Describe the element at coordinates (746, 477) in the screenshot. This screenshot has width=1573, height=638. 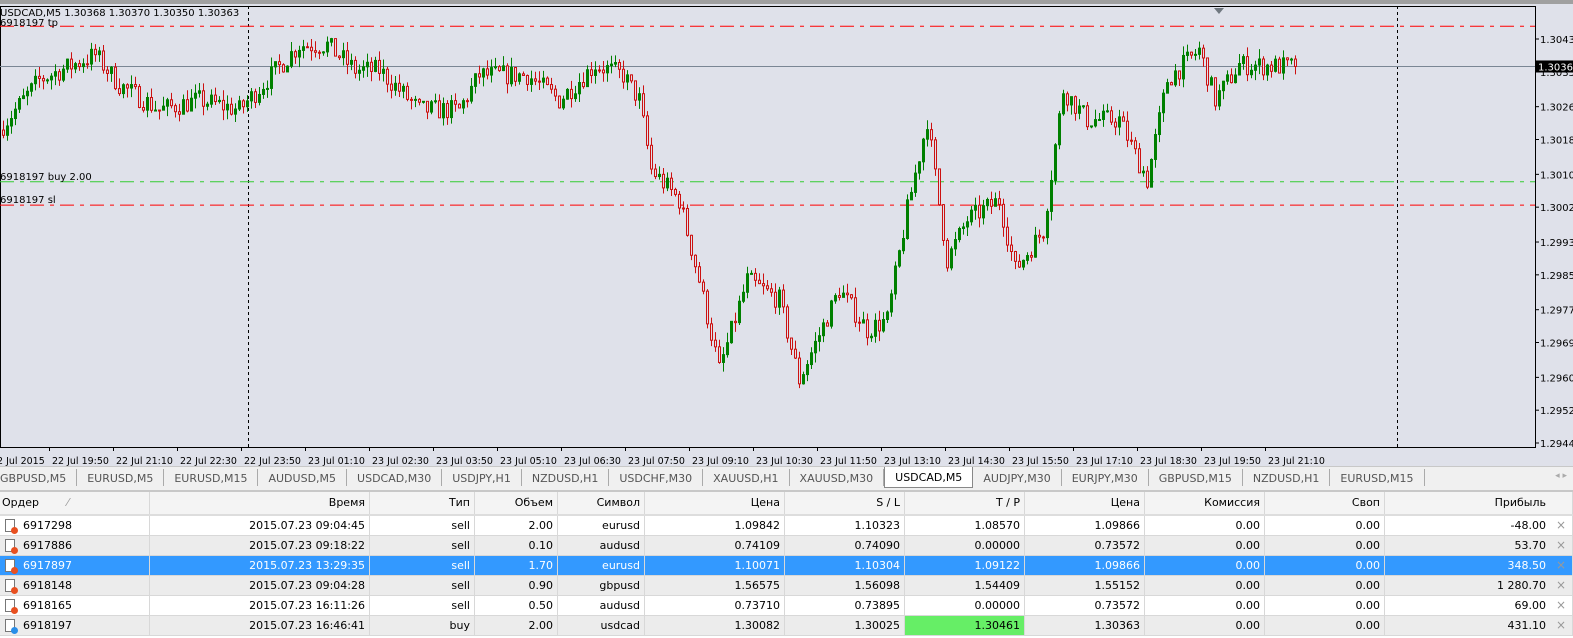
I see `chart-tab: XAUUSD,H1` at that location.